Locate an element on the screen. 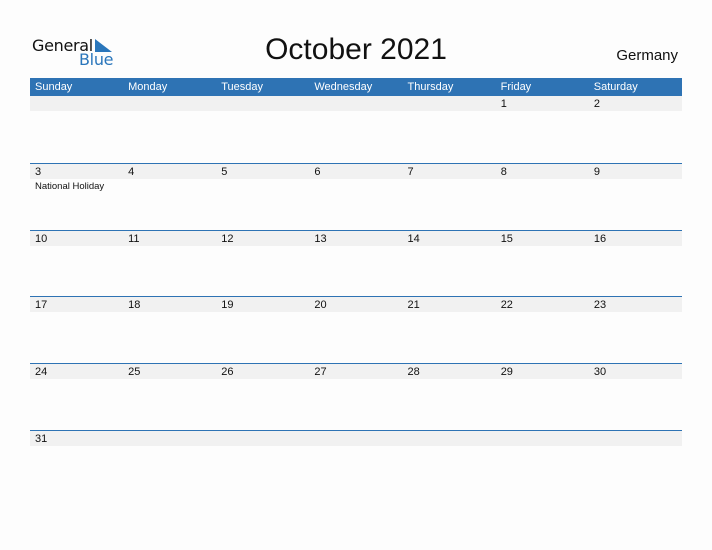 This screenshot has height=550, width=712. day-number: 15 is located at coordinates (506, 239).